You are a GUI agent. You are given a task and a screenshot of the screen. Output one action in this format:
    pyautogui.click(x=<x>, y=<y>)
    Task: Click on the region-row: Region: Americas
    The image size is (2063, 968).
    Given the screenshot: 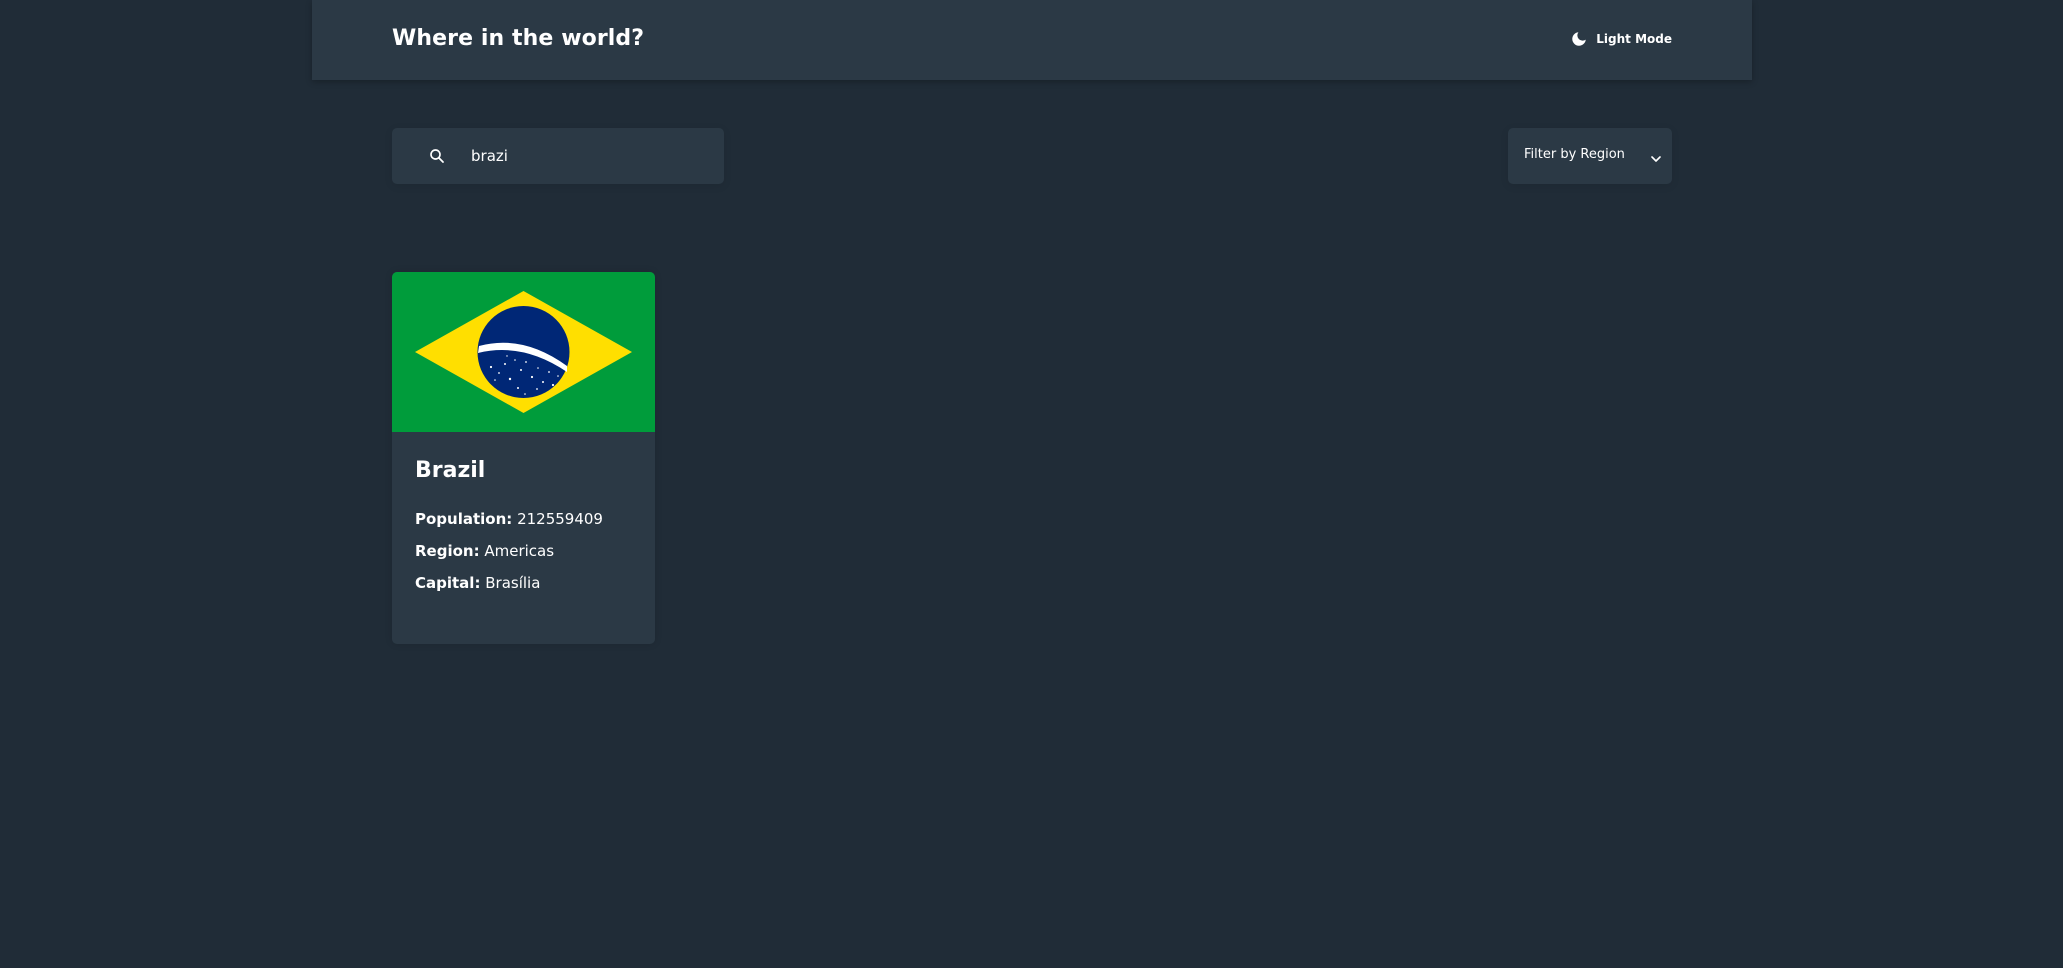 What is the action you would take?
    pyautogui.click(x=509, y=551)
    